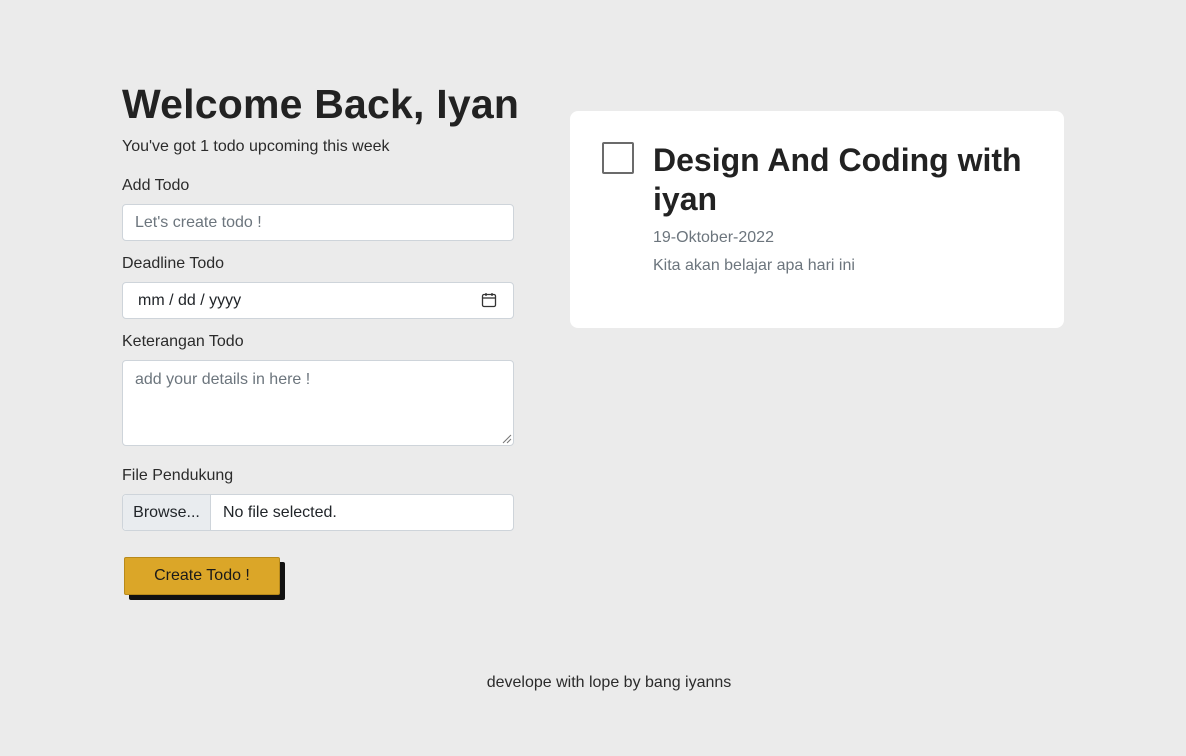  I want to click on keterangan-wrapper, so click(318, 403).